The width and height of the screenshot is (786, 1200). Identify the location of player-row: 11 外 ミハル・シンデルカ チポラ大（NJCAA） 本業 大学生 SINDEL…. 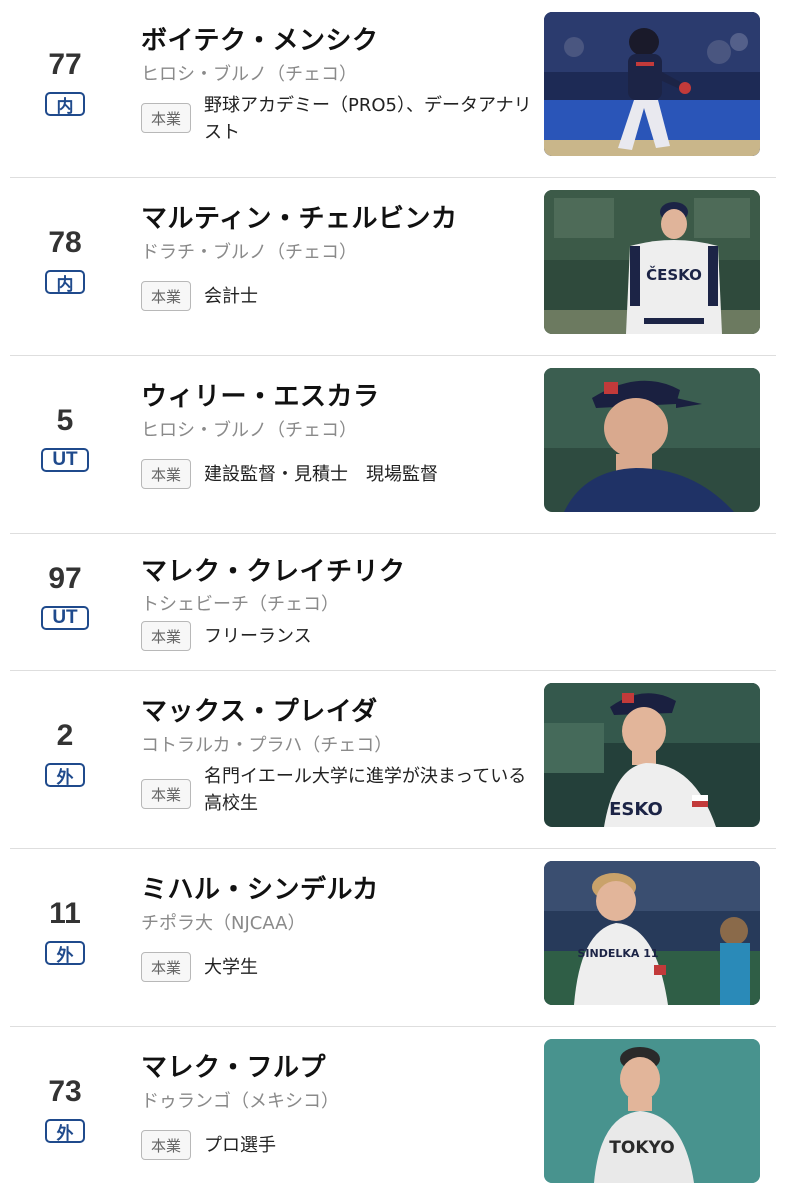
(393, 938).